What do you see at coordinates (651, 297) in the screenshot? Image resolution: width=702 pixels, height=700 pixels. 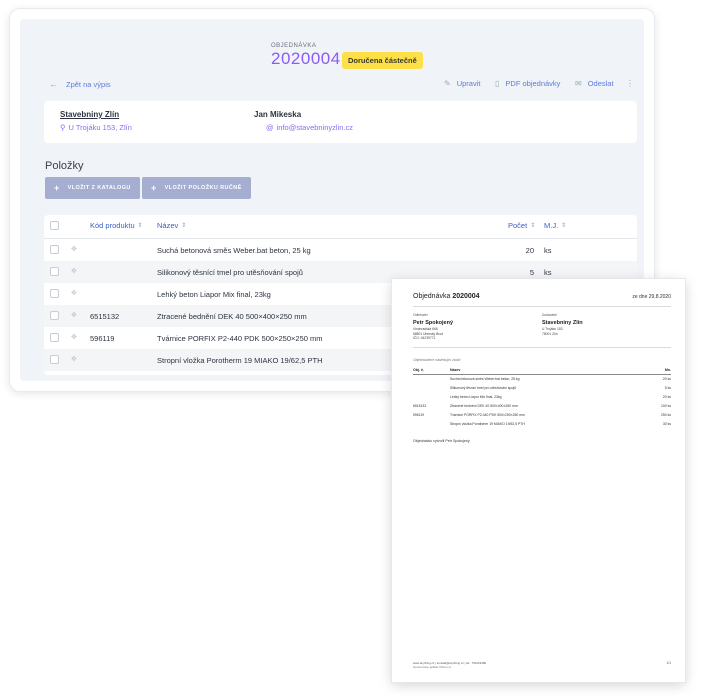 I see `doc-date: ze dne 29.8.2020` at bounding box center [651, 297].